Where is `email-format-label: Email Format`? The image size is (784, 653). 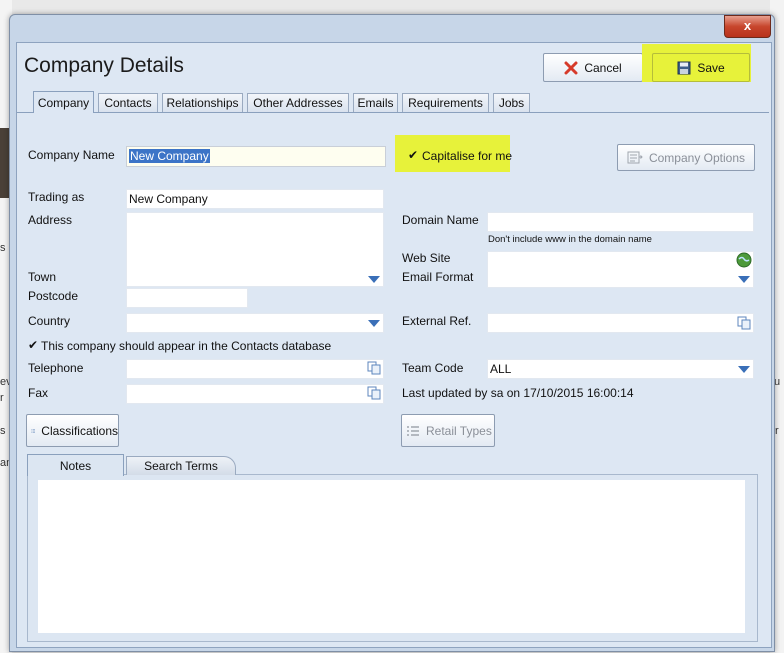 email-format-label: Email Format is located at coordinates (438, 277).